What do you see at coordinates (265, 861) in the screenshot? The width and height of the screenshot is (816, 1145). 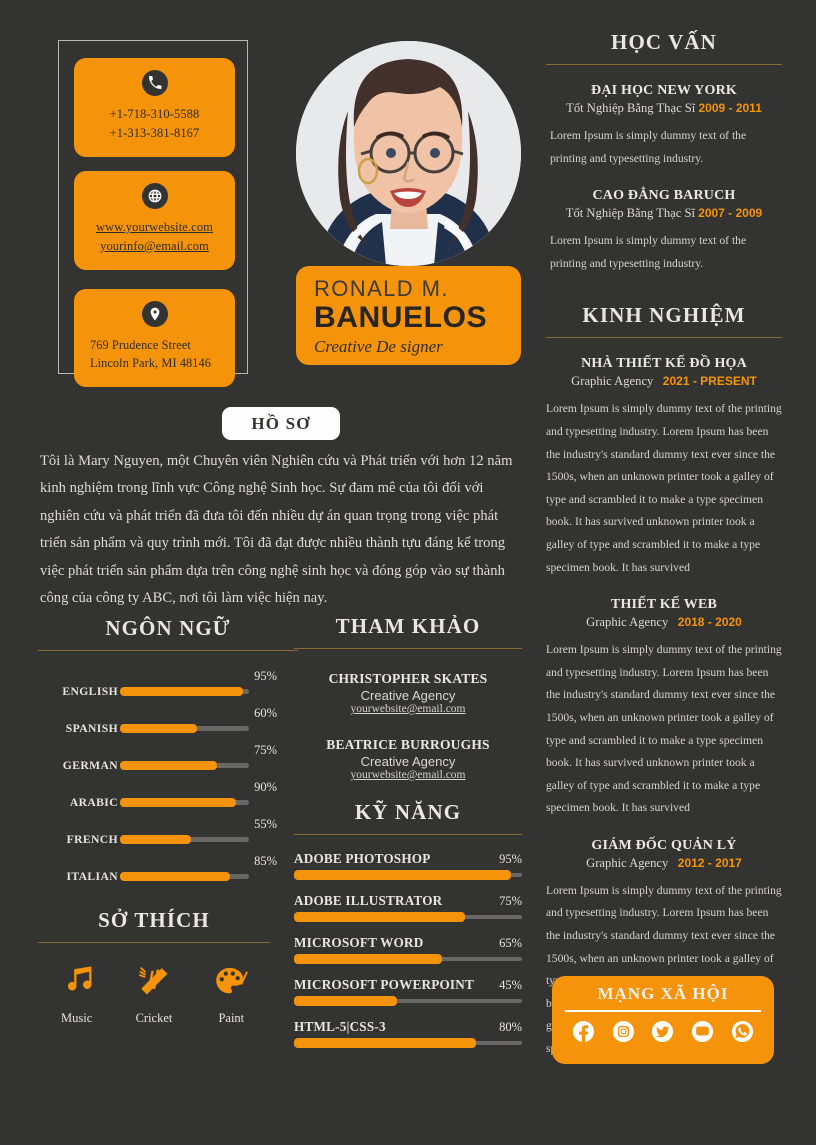 I see `language-percent: 85%` at bounding box center [265, 861].